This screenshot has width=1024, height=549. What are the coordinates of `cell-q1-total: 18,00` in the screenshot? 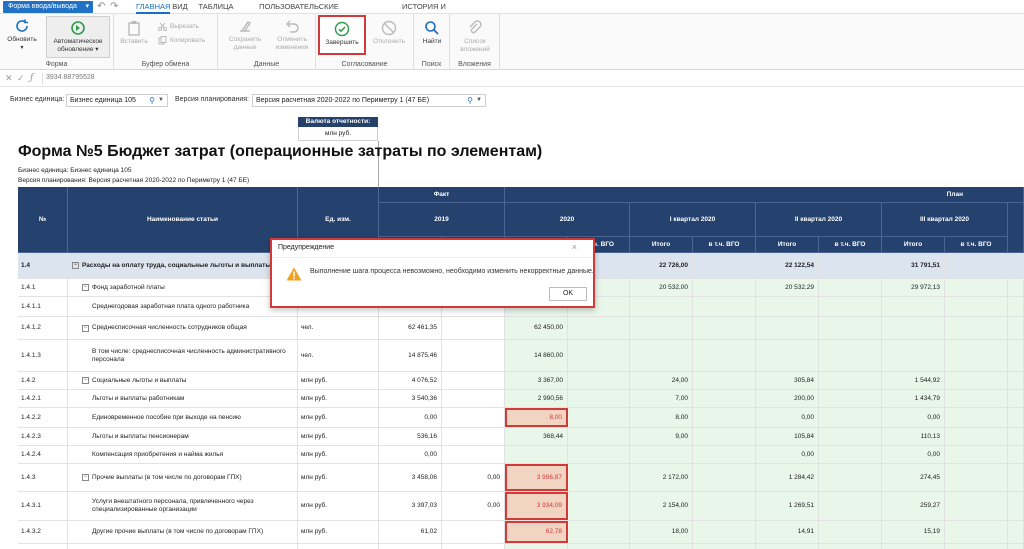 It's located at (661, 532).